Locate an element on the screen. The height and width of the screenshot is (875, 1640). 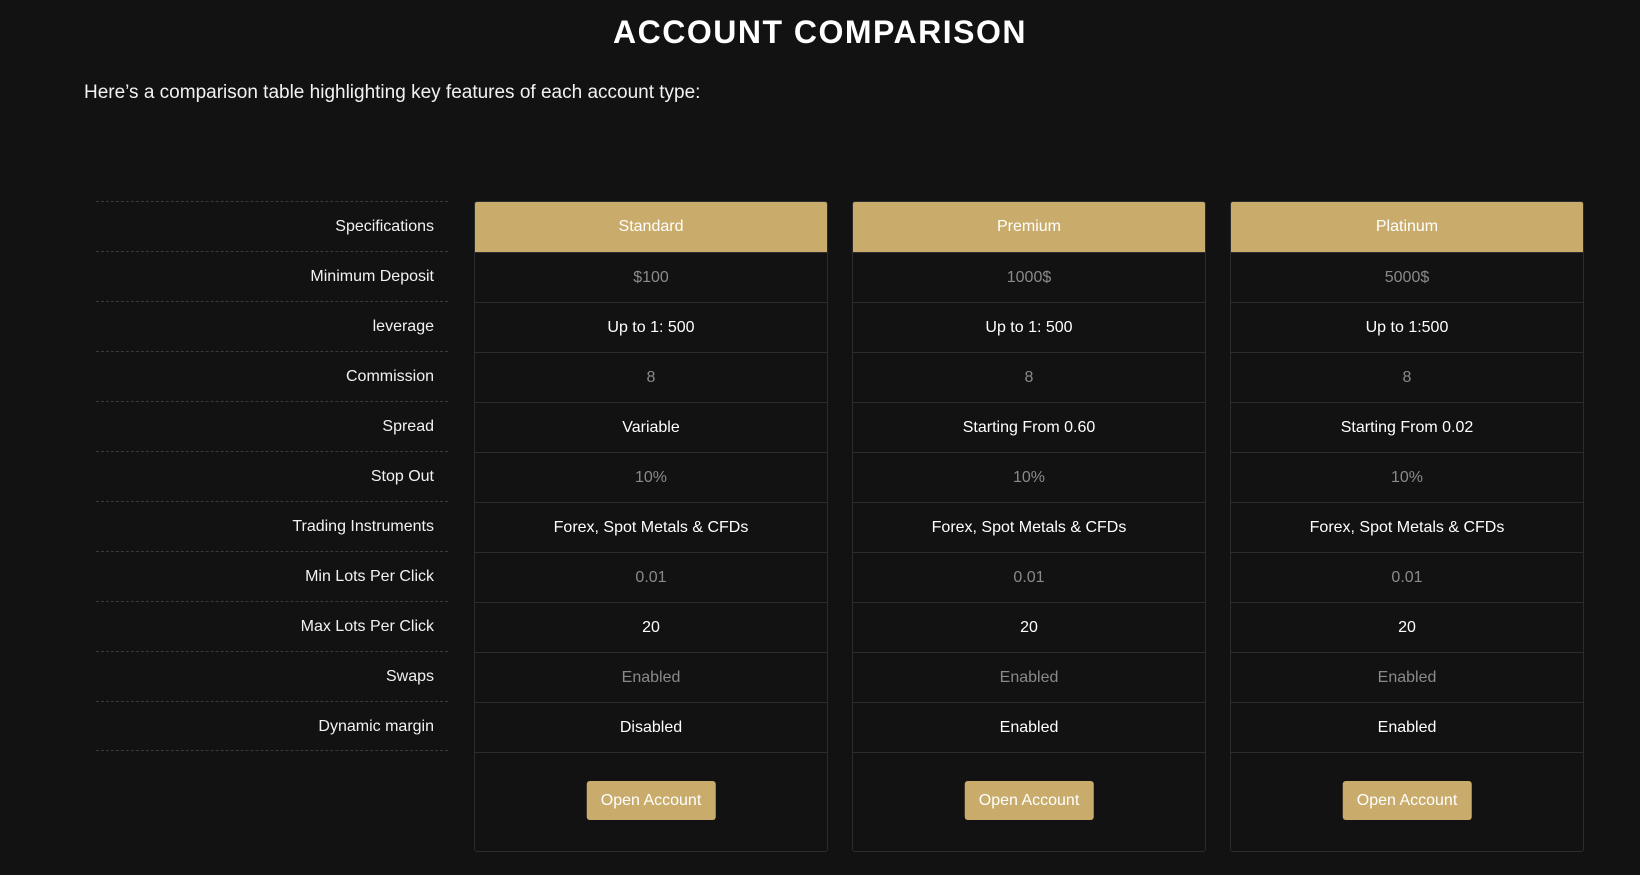
platinum-trading-instruments: Forex, Spot Metals & CFDs is located at coordinates (1407, 527).